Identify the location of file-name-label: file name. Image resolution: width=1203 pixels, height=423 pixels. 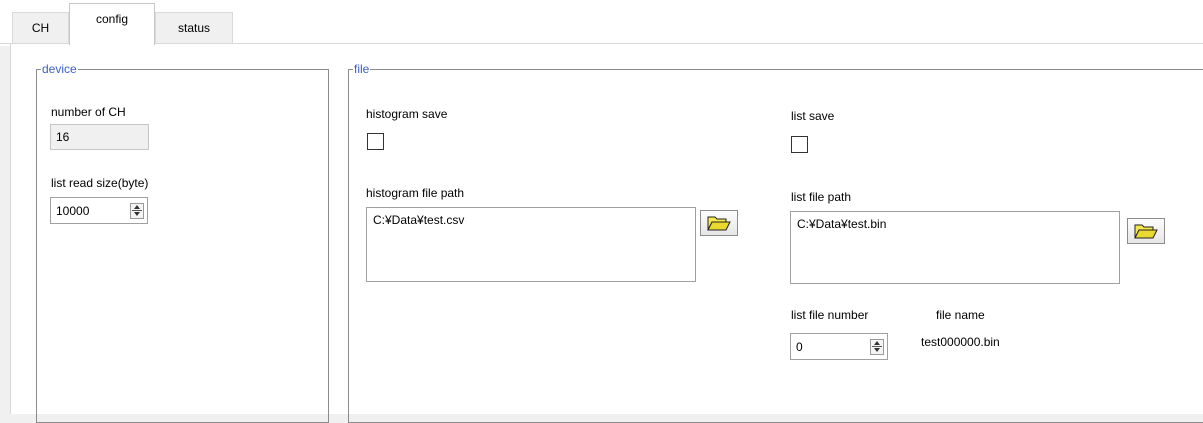
(960, 315).